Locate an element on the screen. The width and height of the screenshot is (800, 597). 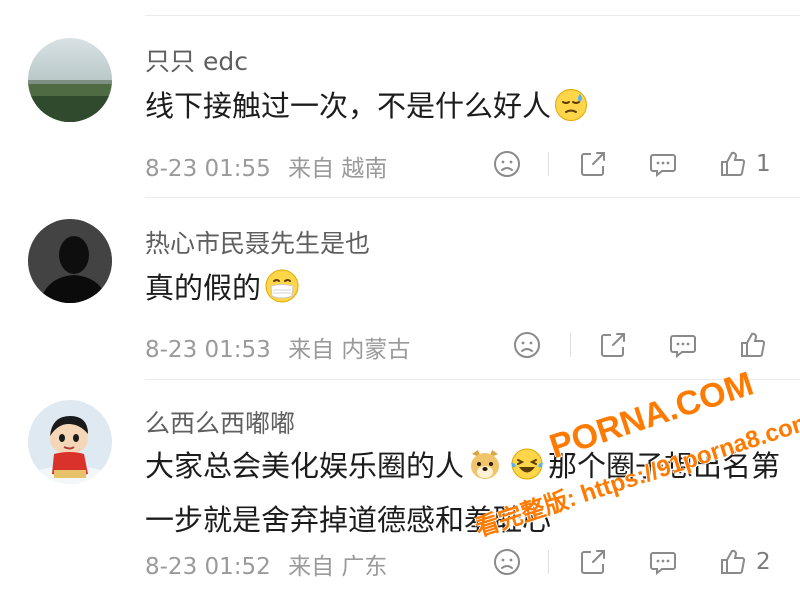
comment-text: 大家总会美化娱乐圈的人 那个圈子想出名第一步就是舍弃掉道德感和羞耻心 is located at coordinates (463, 493).